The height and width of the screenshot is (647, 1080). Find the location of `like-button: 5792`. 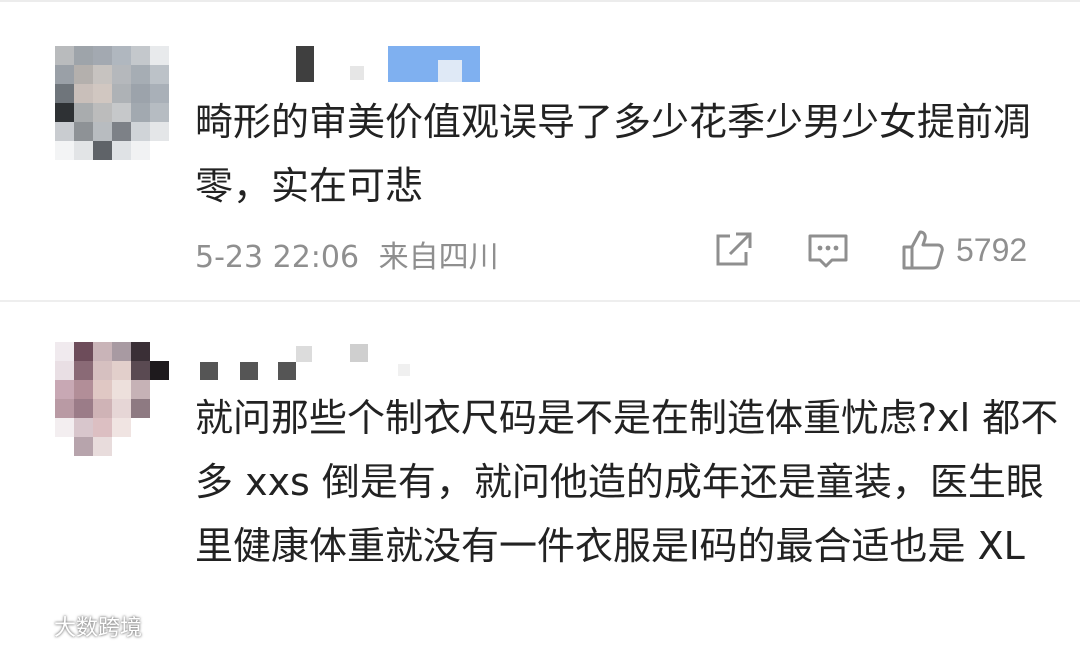

like-button: 5792 is located at coordinates (963, 250).